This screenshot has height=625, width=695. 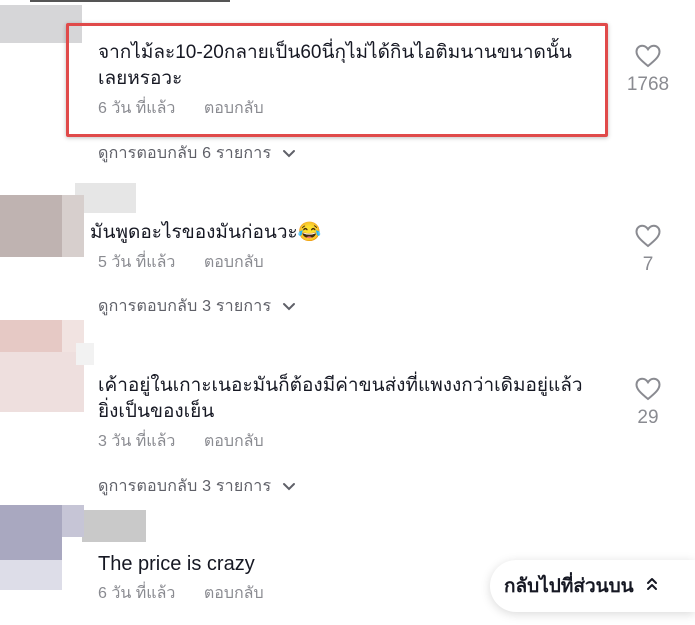 I want to click on view-replies-label: ดูการตอบกลับ 6 รายการ, so click(x=185, y=153).